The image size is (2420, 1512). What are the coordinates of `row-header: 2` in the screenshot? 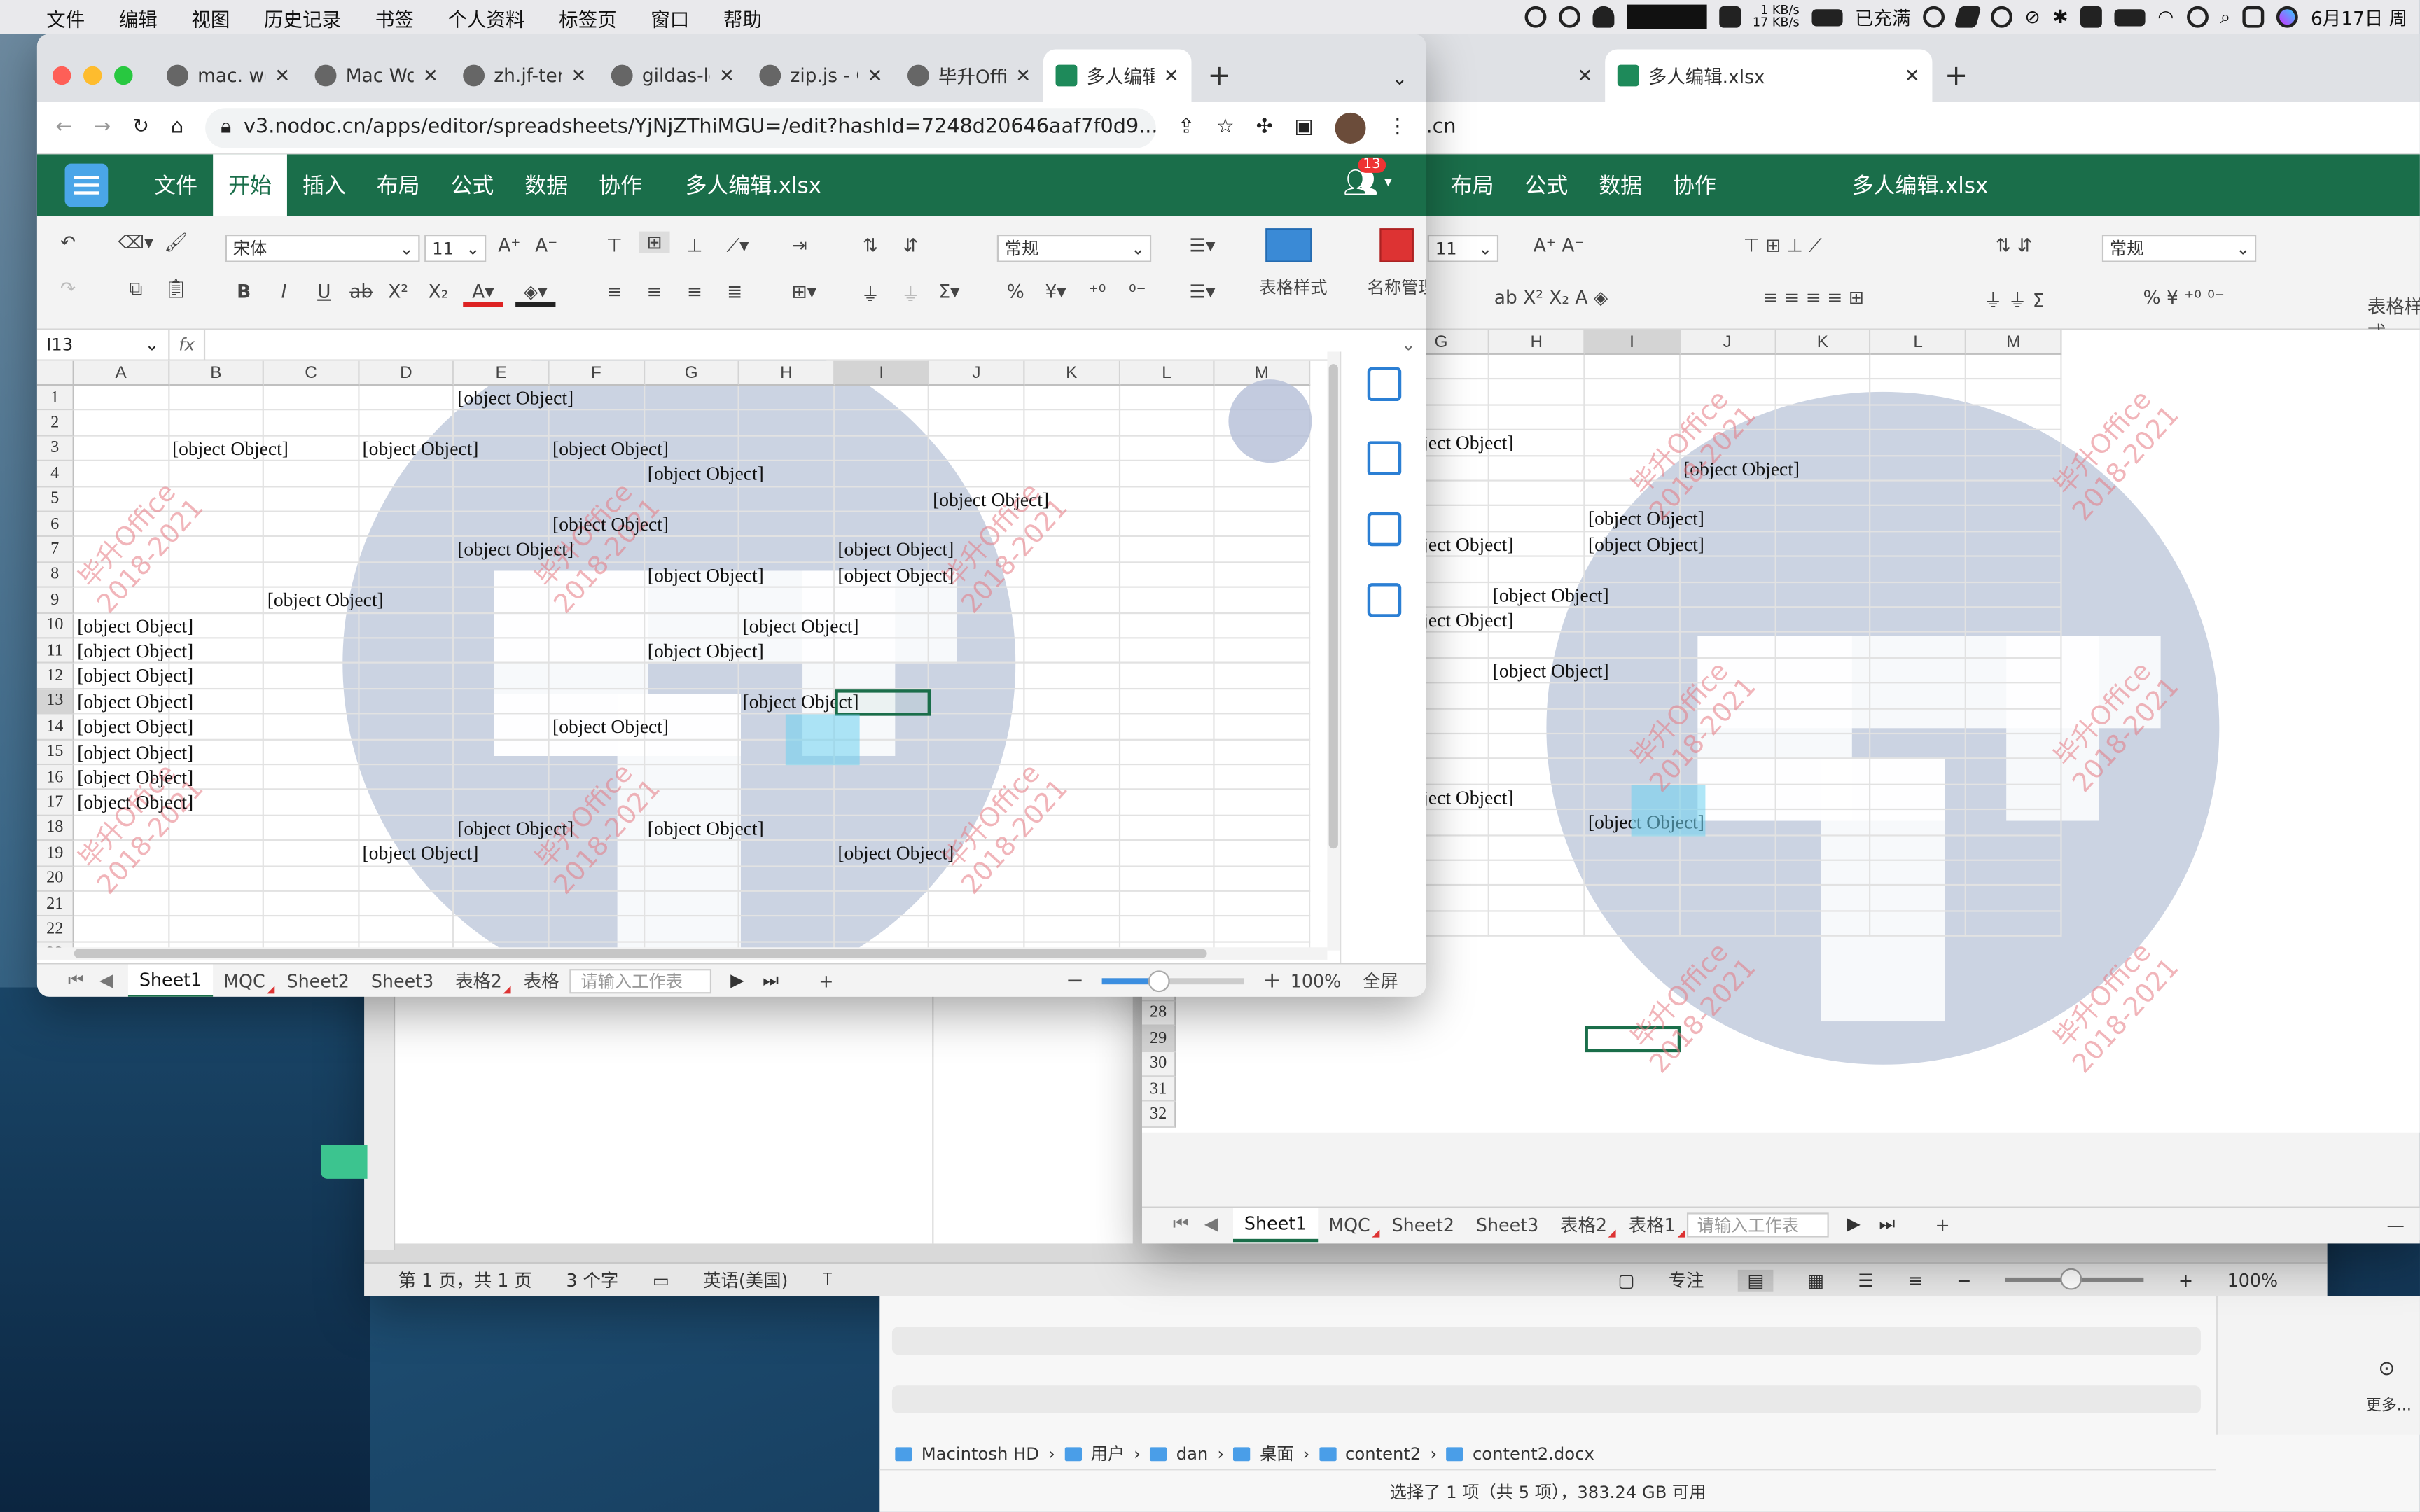 It's located at (55, 424).